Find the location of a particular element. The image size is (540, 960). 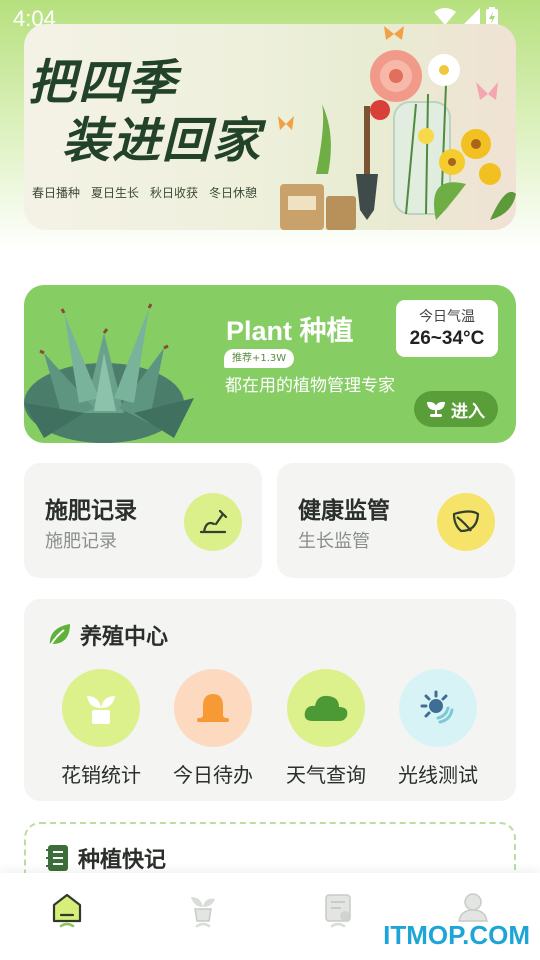

leaf-icon is located at coordinates (466, 522).